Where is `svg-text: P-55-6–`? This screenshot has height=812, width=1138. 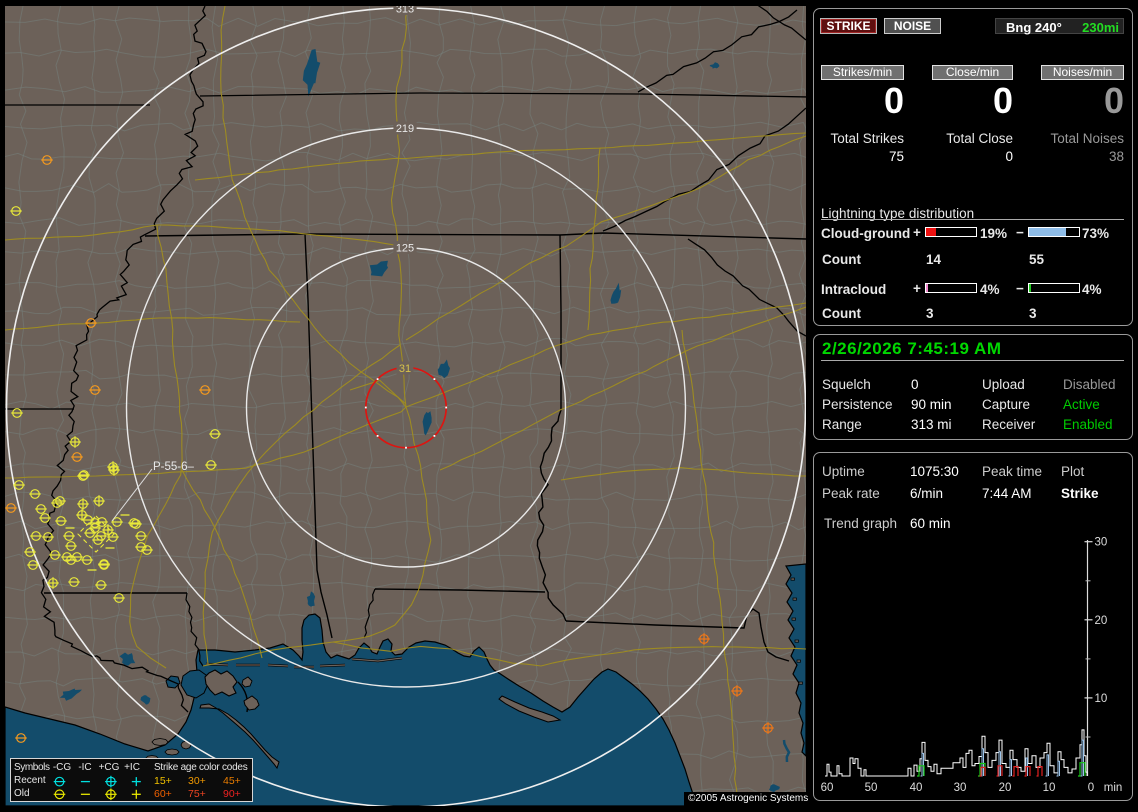
svg-text: P-55-6– is located at coordinates (174, 467).